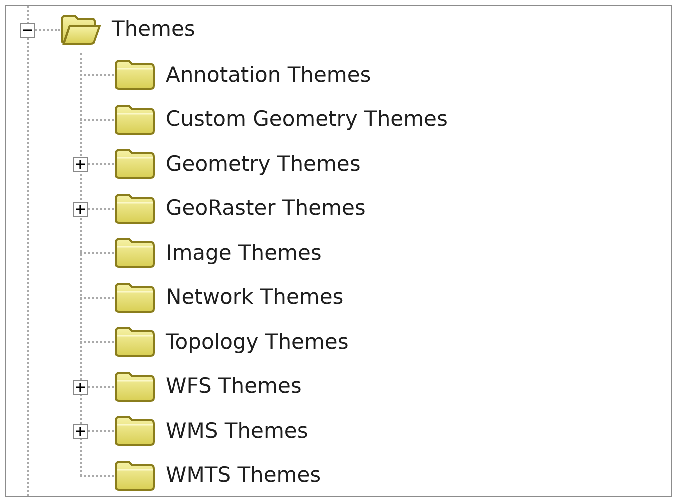 This screenshot has width=682, height=504. I want to click on tree-node-label: WMTS Themes, so click(244, 476).